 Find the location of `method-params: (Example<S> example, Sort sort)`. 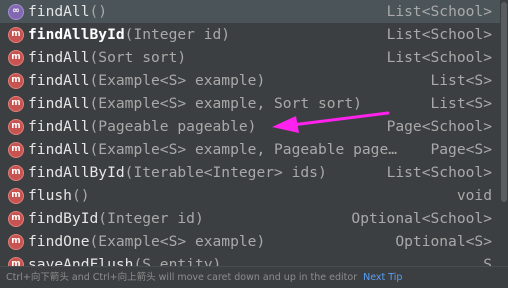

method-params: (Example<S> example, Sort sort) is located at coordinates (225, 103).